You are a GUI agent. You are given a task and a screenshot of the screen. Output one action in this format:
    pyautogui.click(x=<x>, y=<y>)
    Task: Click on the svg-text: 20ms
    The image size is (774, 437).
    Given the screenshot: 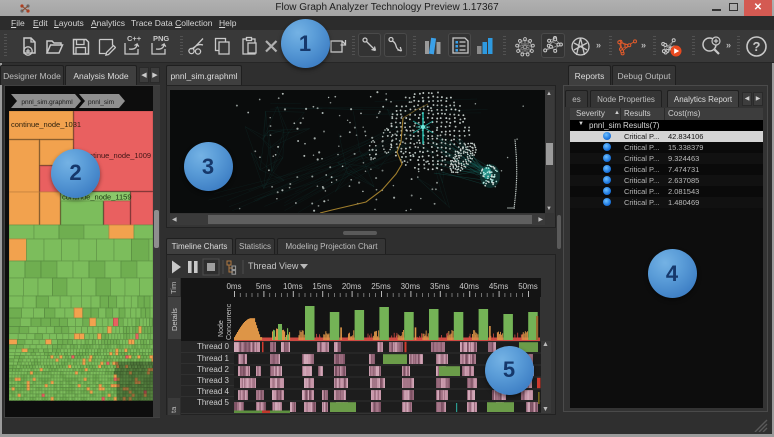 What is the action you would take?
    pyautogui.click(x=352, y=286)
    